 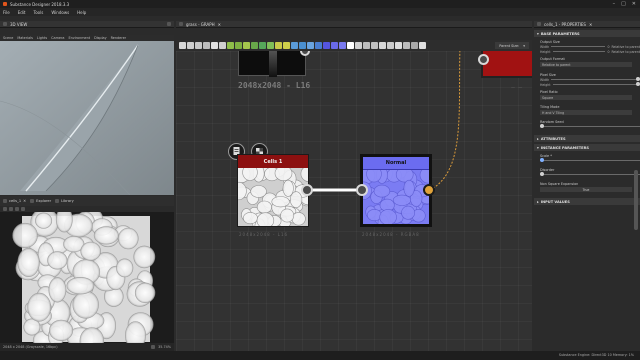 What do you see at coordinates (14, 201) in the screenshot?
I see `tab-cells-2d: cells_1 ✕` at bounding box center [14, 201].